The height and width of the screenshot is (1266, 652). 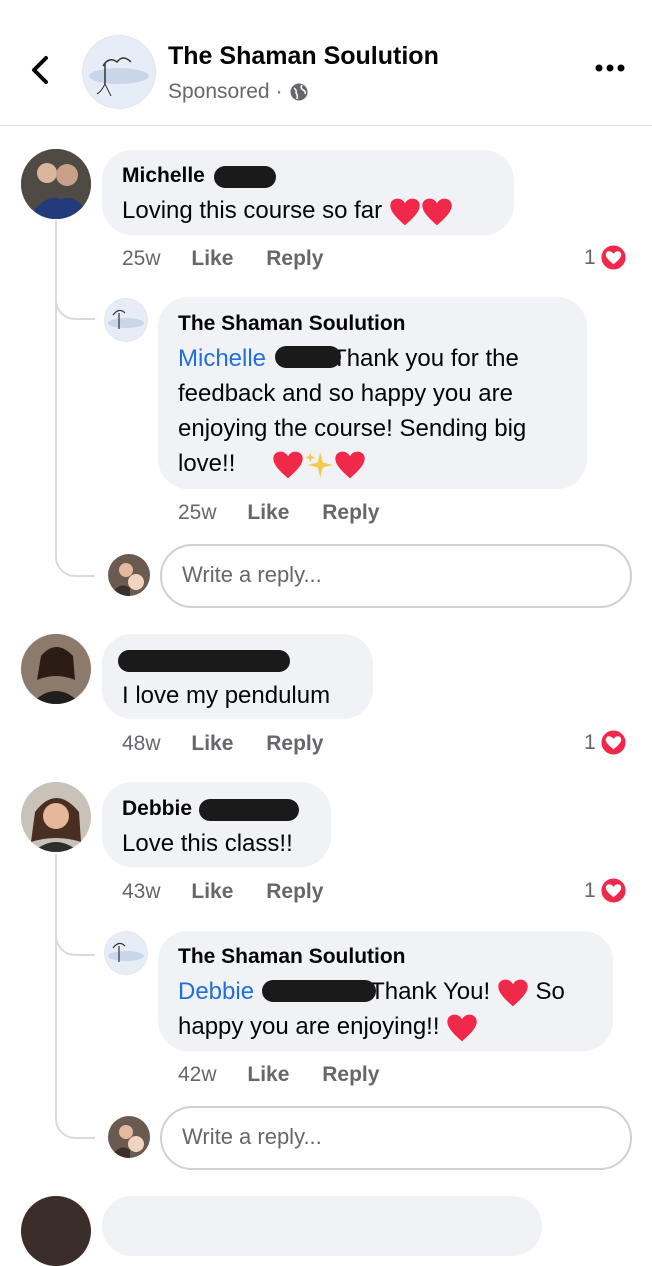 I want to click on comment-text: Loving this course so far, so click(x=287, y=210).